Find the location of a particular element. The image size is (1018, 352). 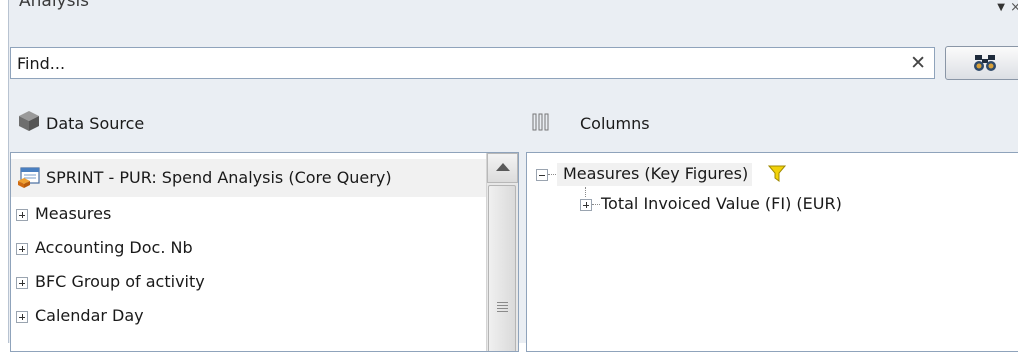

data-source-cube-icon is located at coordinates (29, 121).